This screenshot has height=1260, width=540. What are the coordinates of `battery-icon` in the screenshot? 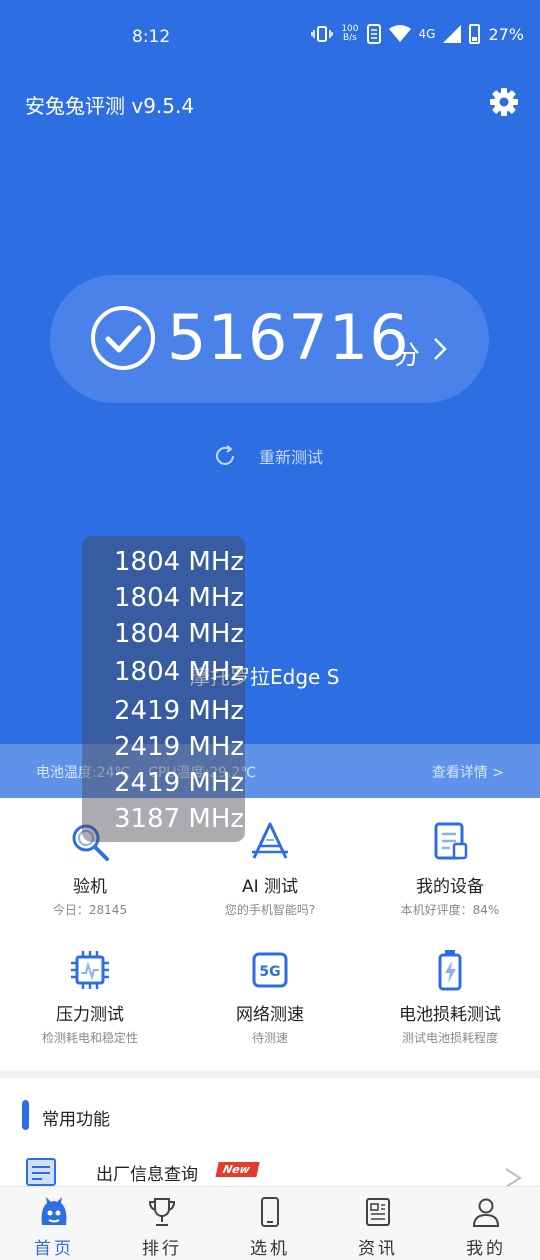 It's located at (475, 34).